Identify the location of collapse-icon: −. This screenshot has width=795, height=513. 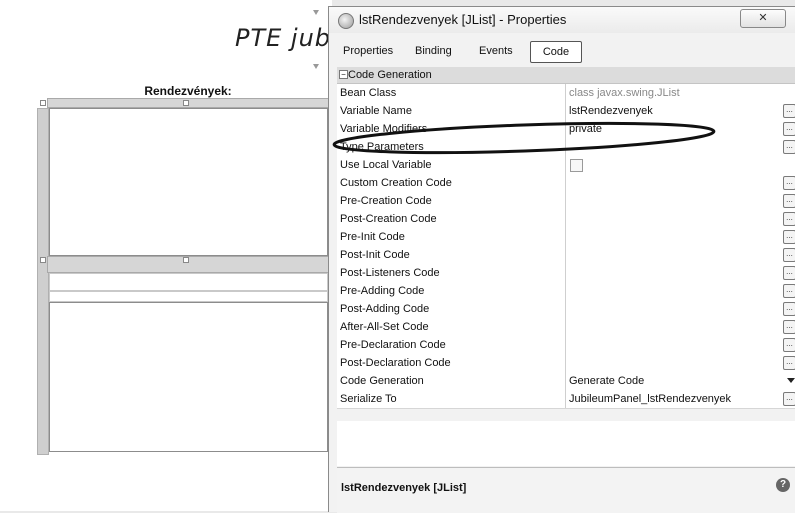
(343, 74).